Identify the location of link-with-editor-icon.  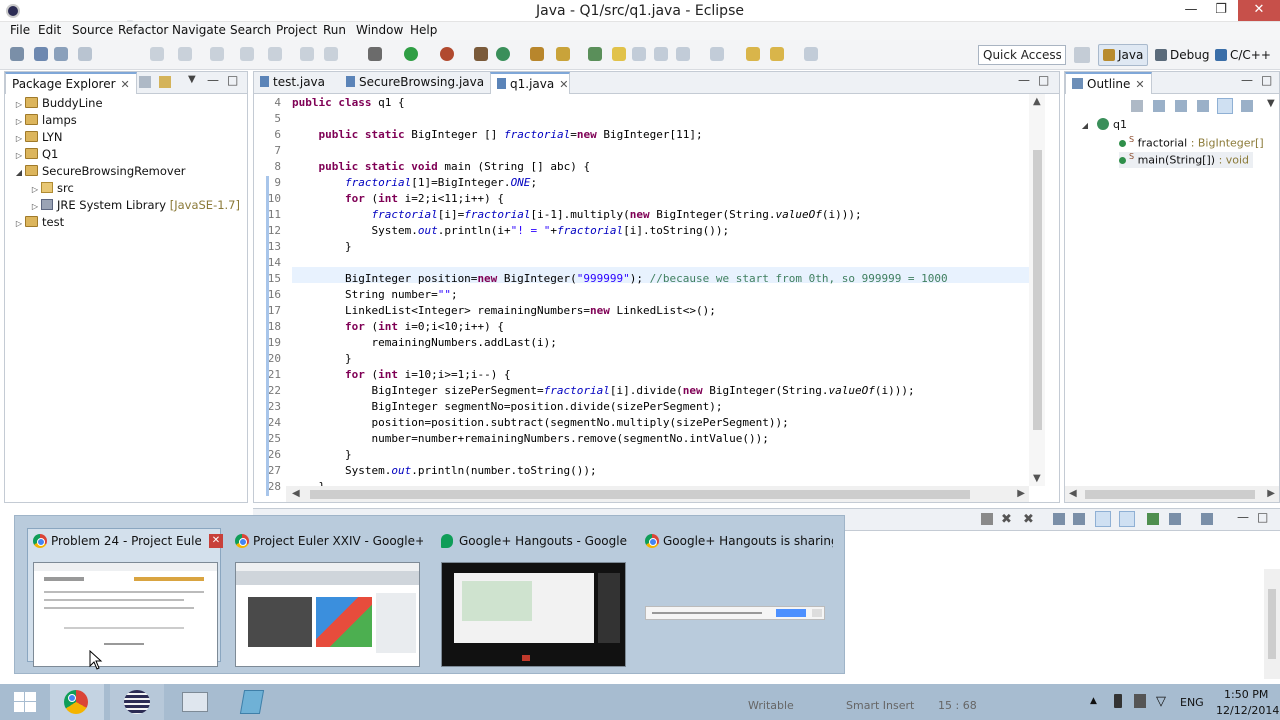
(165, 82).